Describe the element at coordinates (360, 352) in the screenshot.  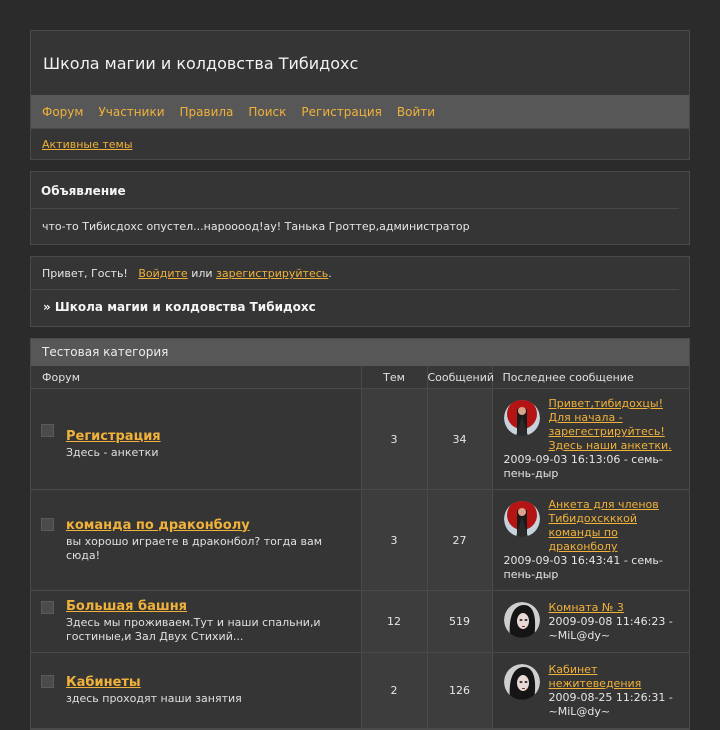
I see `category-title: Тестовая категория` at that location.